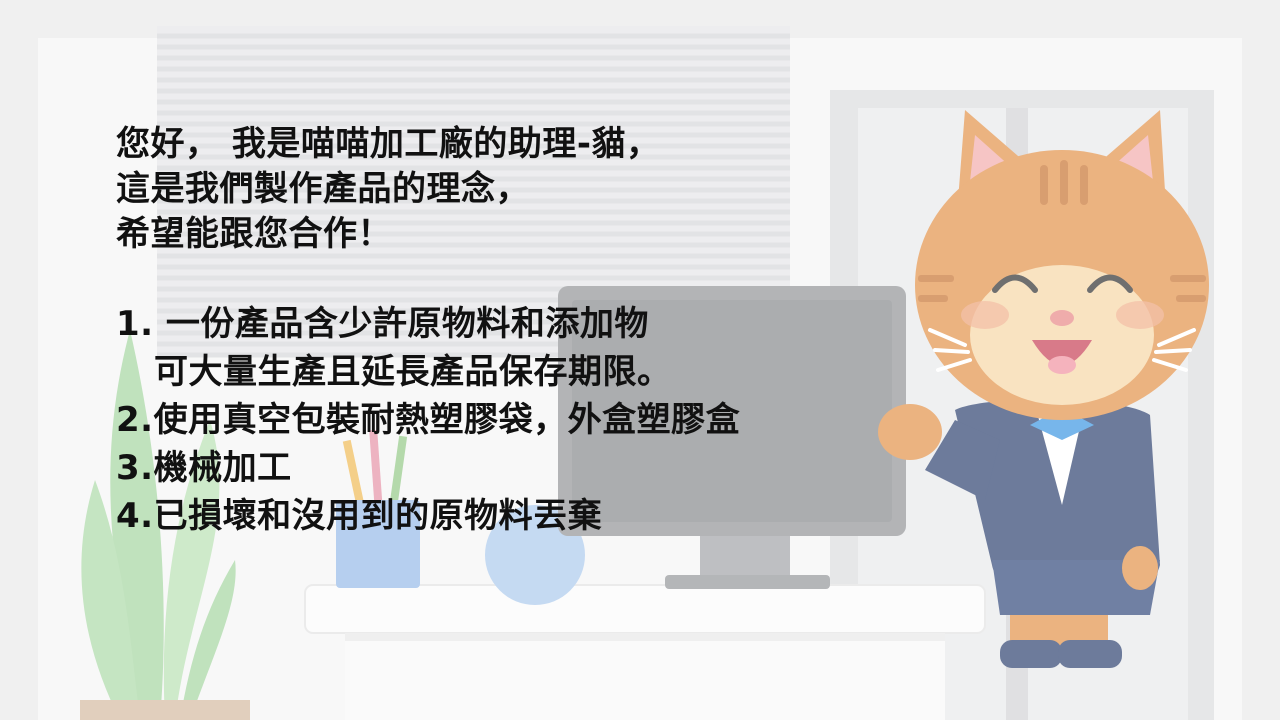 This screenshot has width=1280, height=720. I want to click on list-item-continuation: 可大量生產且延長產品保存期限。, so click(413, 372).